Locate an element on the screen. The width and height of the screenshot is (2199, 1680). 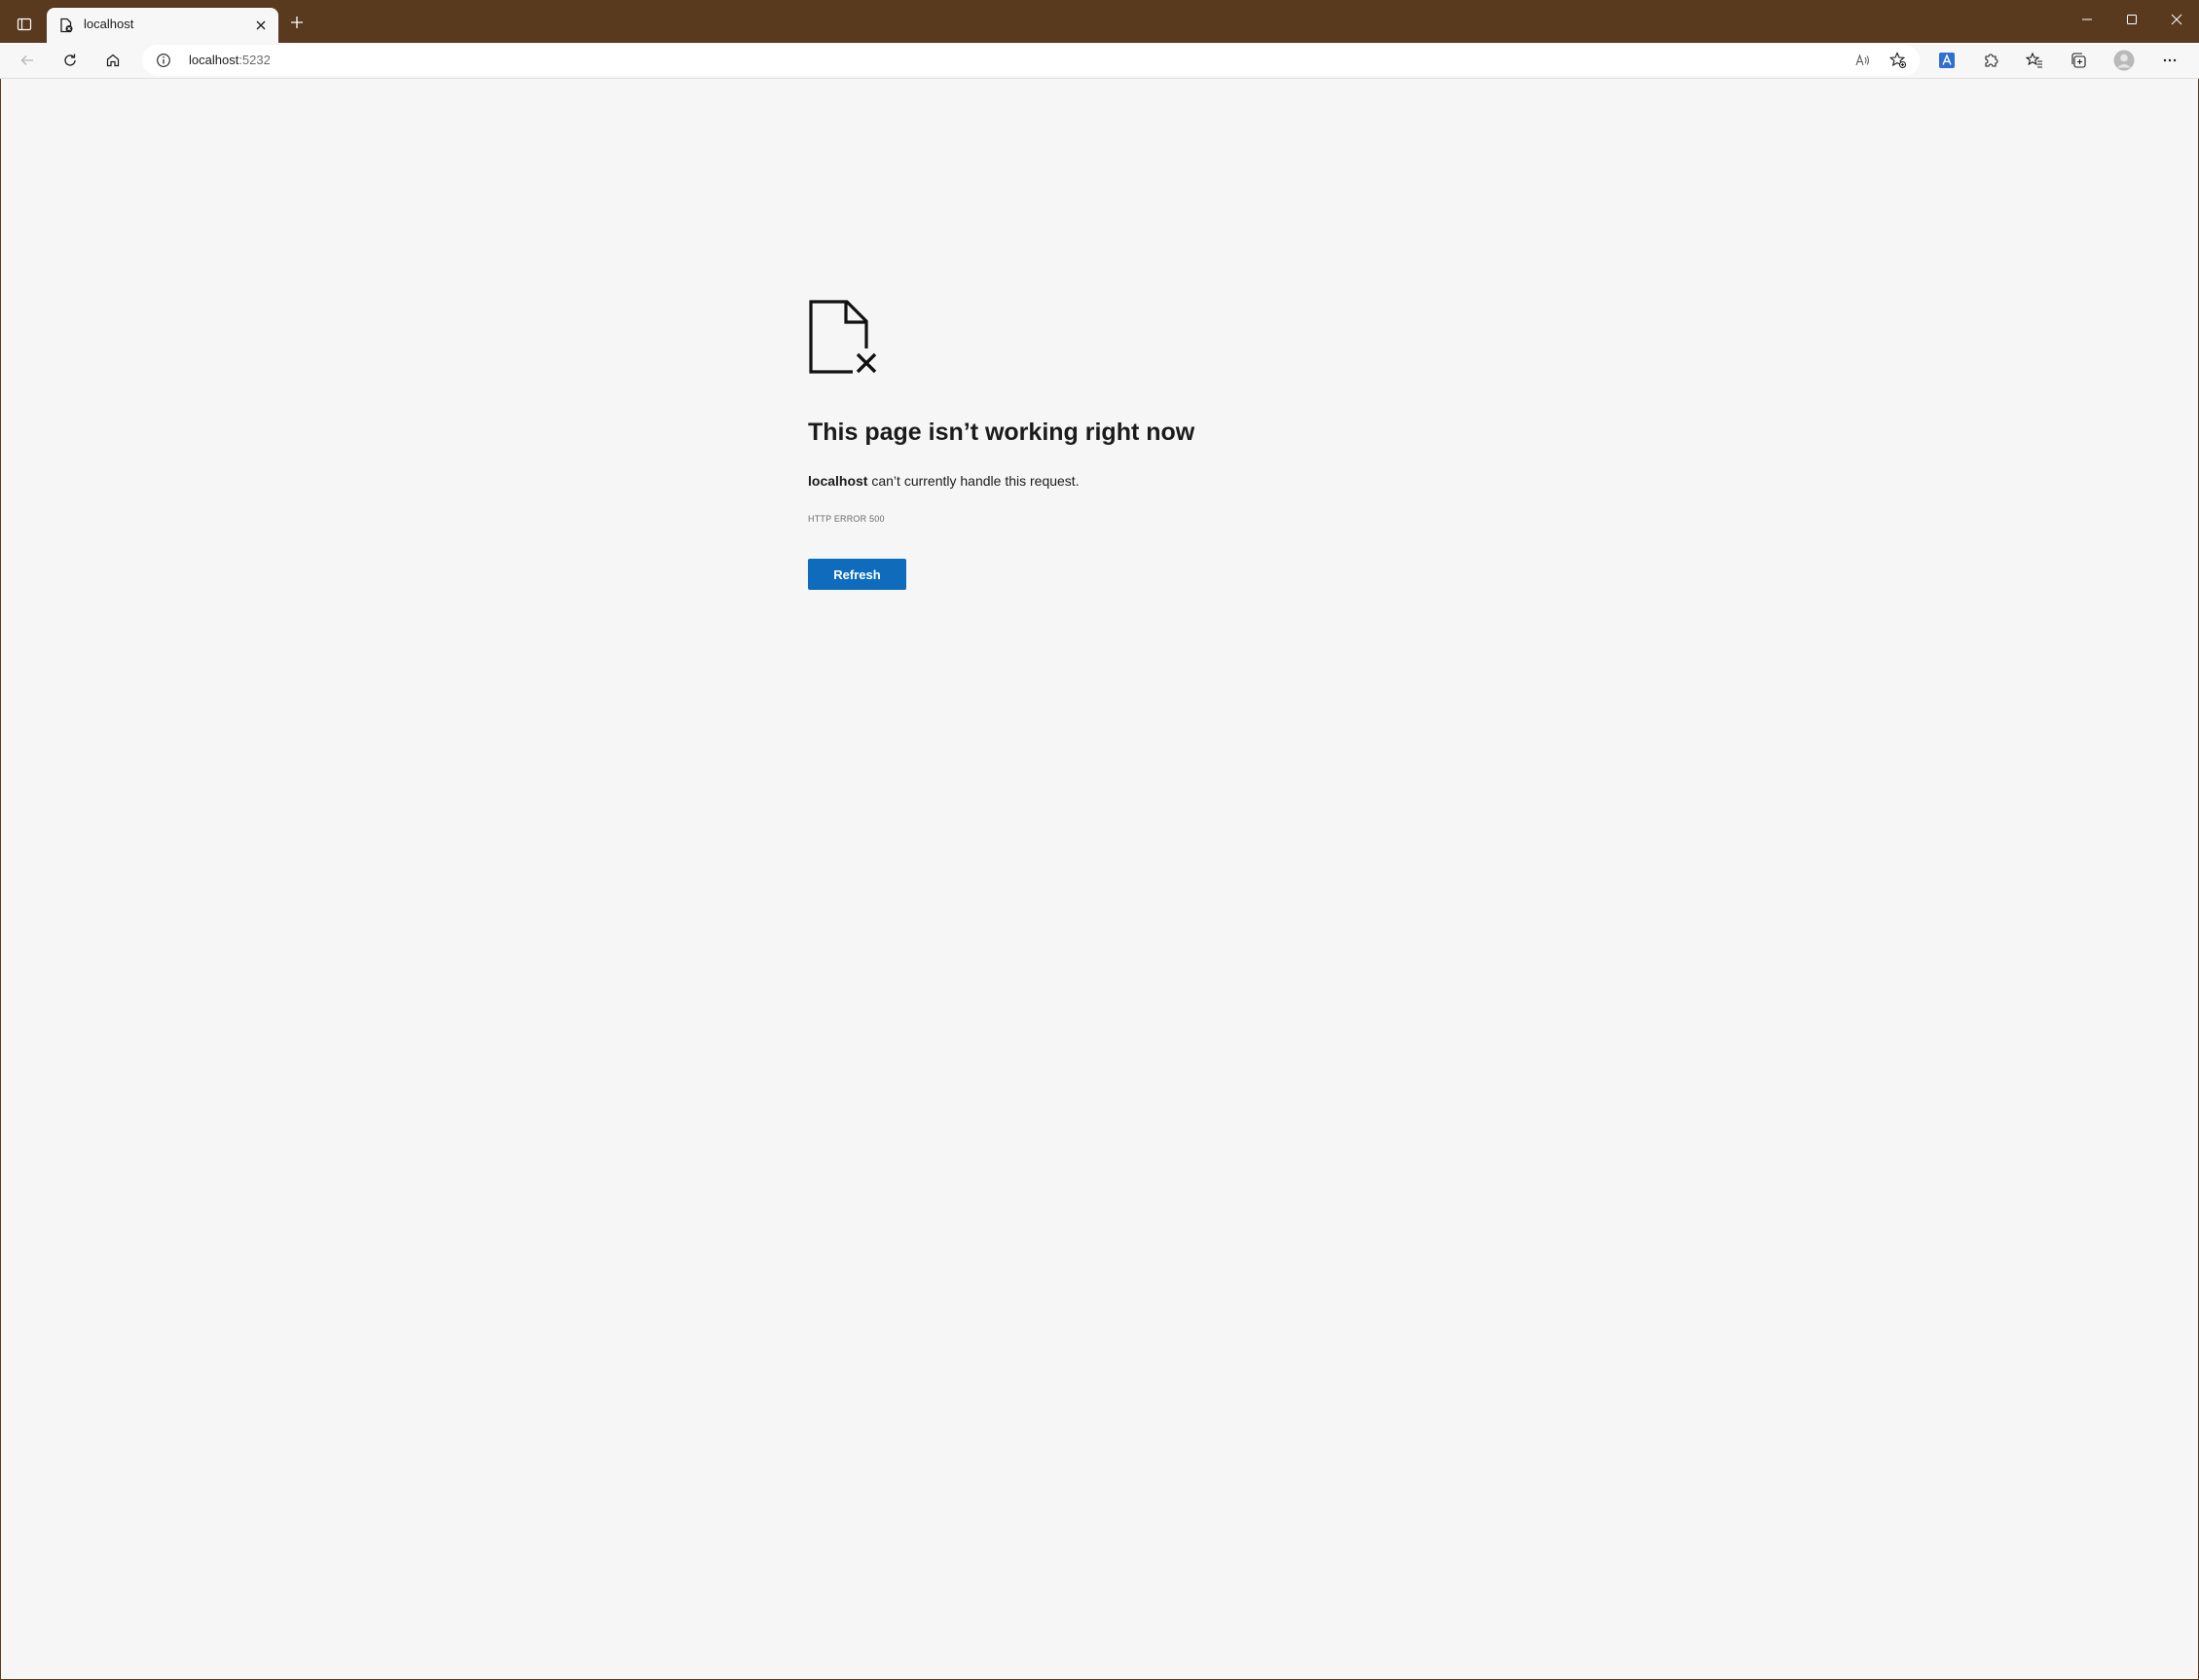
tab-actions-icon is located at coordinates (25, 24).